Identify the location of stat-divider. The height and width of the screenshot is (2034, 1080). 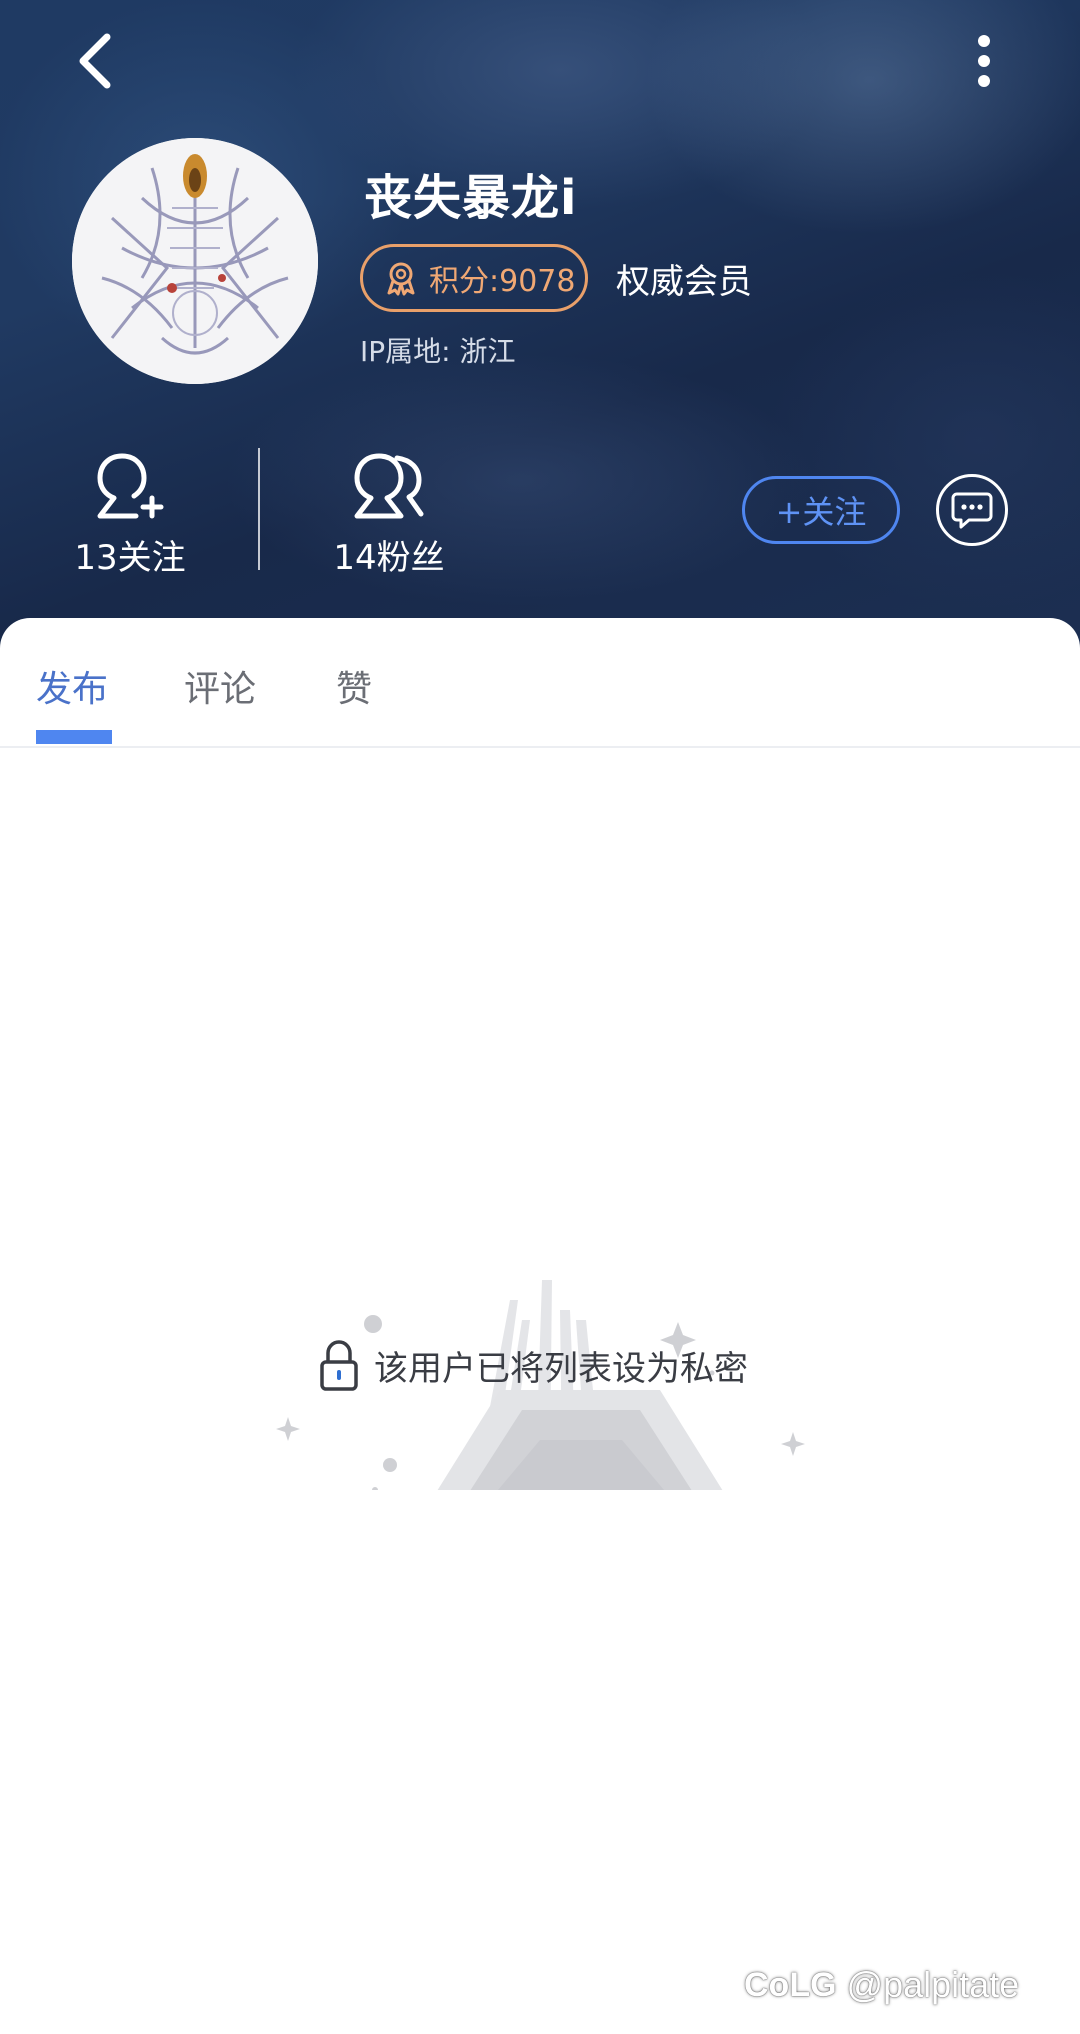
(259, 509).